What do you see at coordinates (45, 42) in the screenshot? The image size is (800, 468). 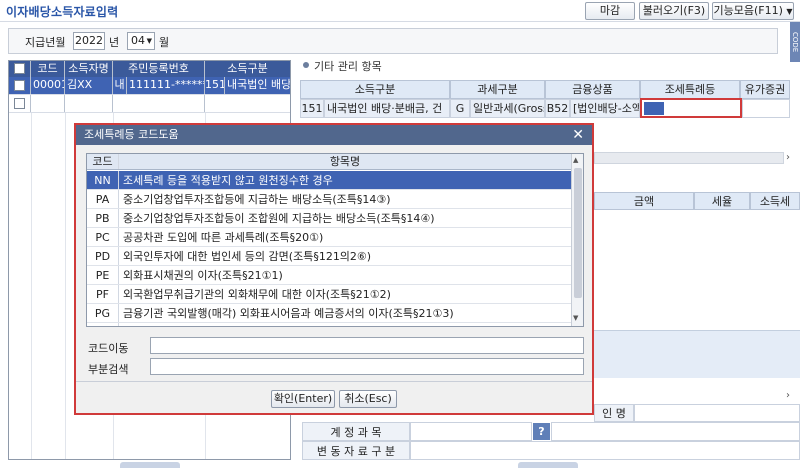 I see `pay-month-label: 지급년월` at bounding box center [45, 42].